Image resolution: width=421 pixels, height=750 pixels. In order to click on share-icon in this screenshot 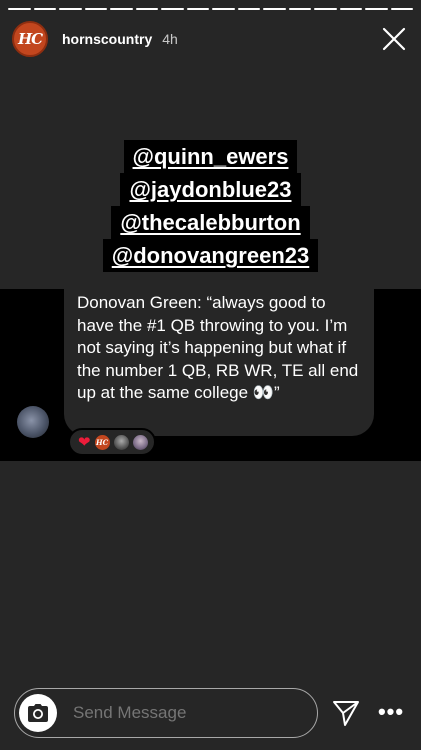, I will do `click(346, 713)`.